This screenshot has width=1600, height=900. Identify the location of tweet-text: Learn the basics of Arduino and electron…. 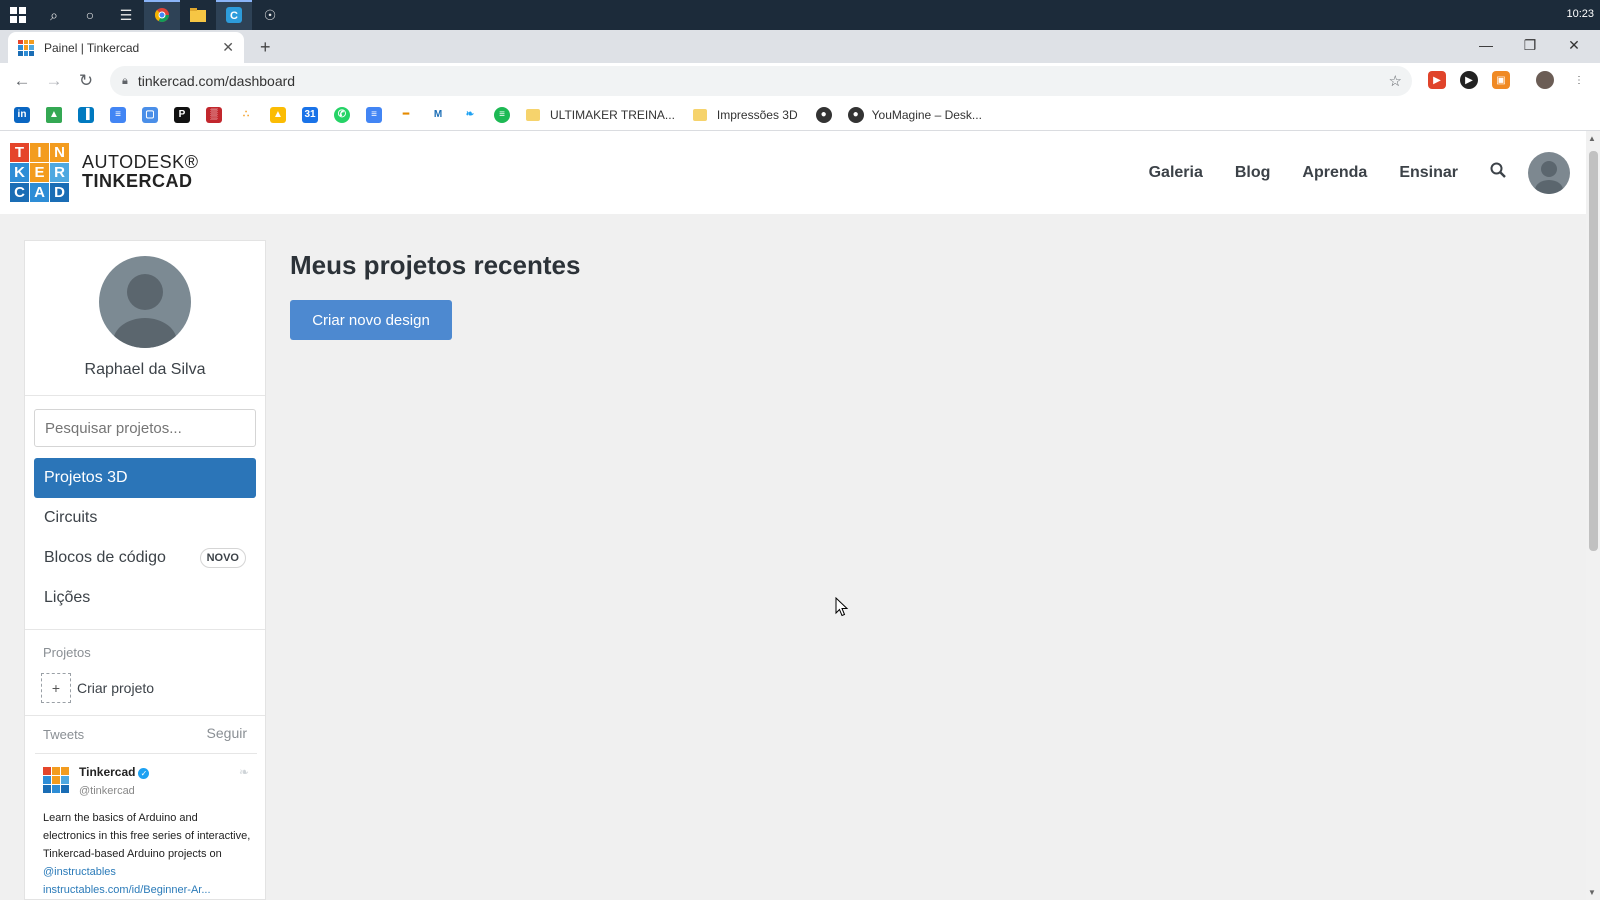
(147, 836).